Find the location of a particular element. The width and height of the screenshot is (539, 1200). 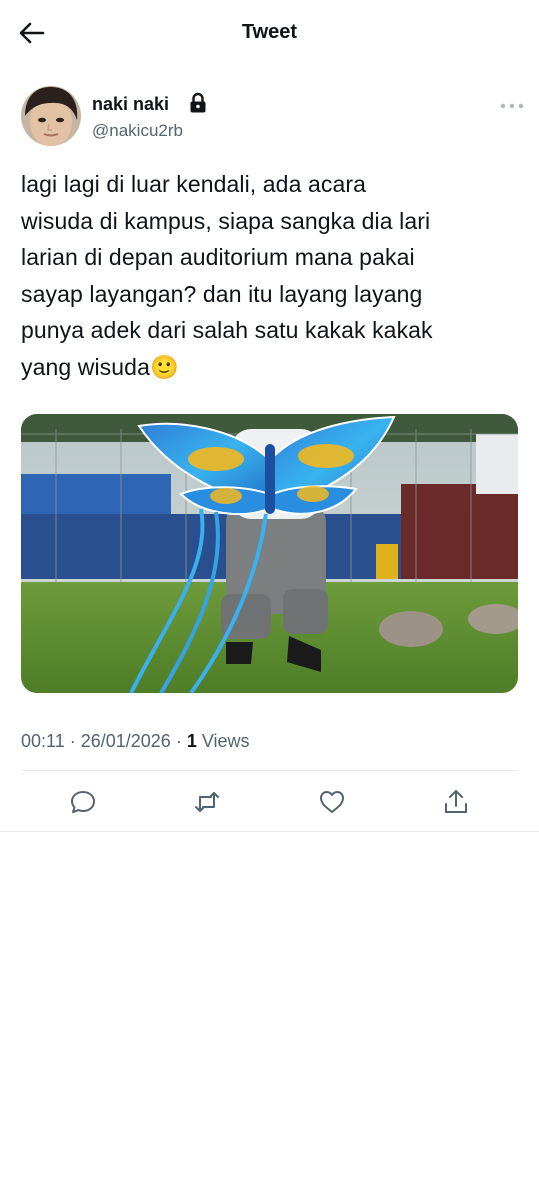

user-handle: @nakicu2rb is located at coordinates (137, 131).